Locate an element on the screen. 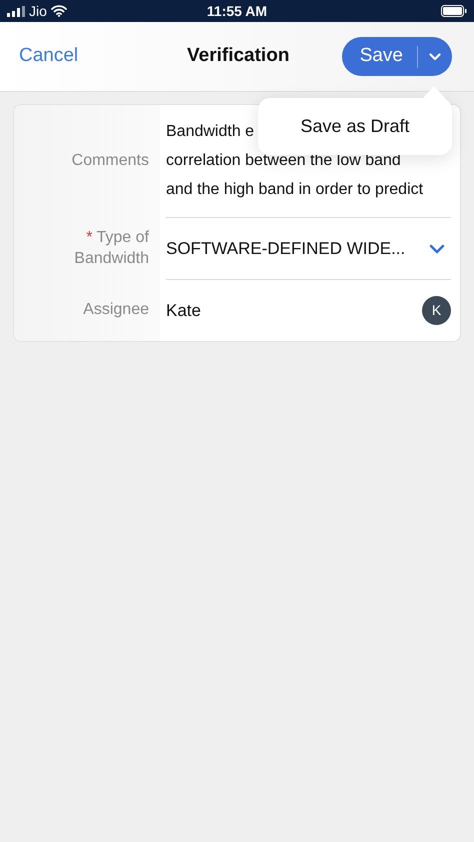 This screenshot has height=842, width=474. clock: 11:55 AM is located at coordinates (237, 11).